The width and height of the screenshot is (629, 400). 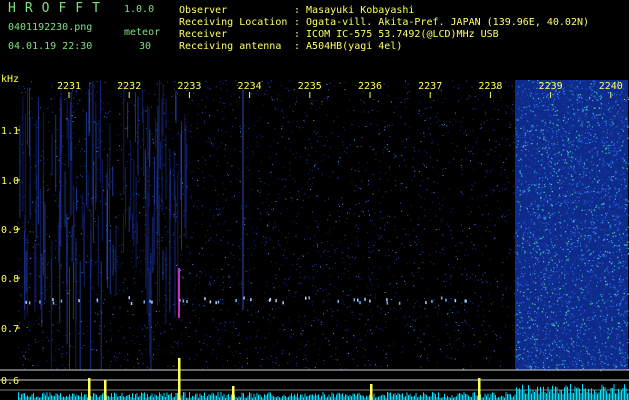 What do you see at coordinates (10, 131) in the screenshot?
I see `freq-tick-label: 1.1` at bounding box center [10, 131].